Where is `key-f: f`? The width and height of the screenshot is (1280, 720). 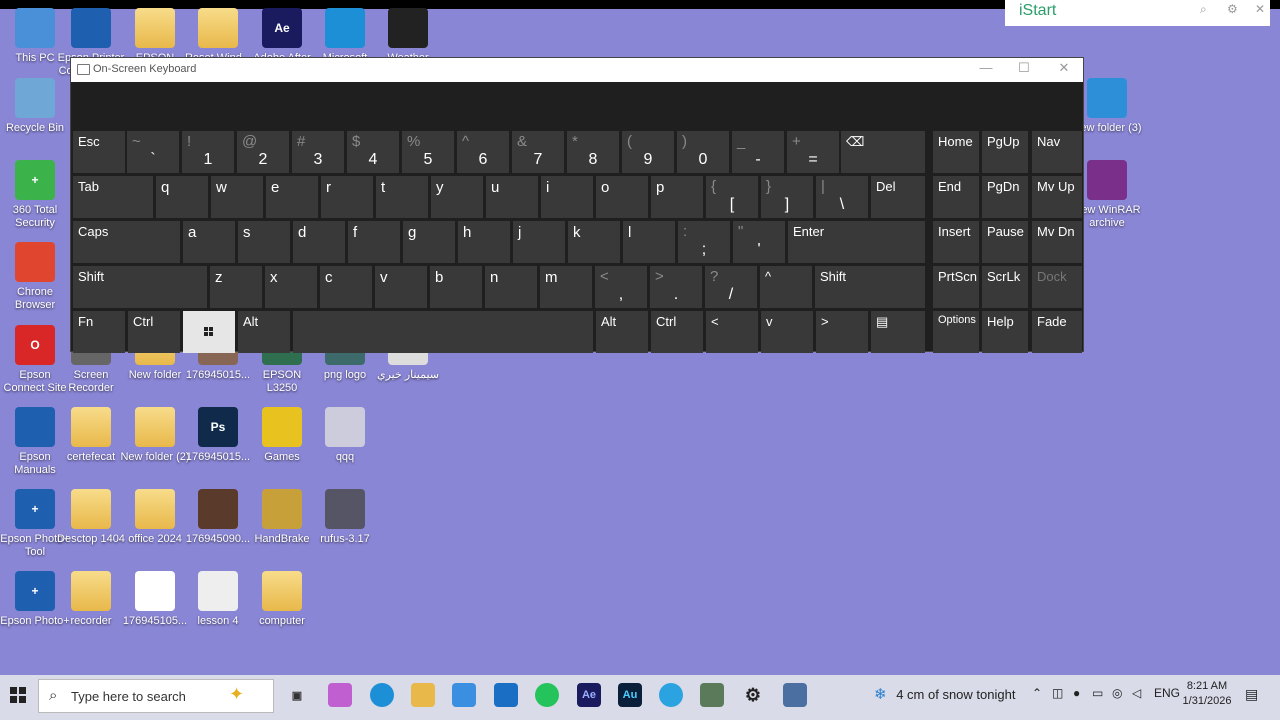 key-f: f is located at coordinates (374, 242).